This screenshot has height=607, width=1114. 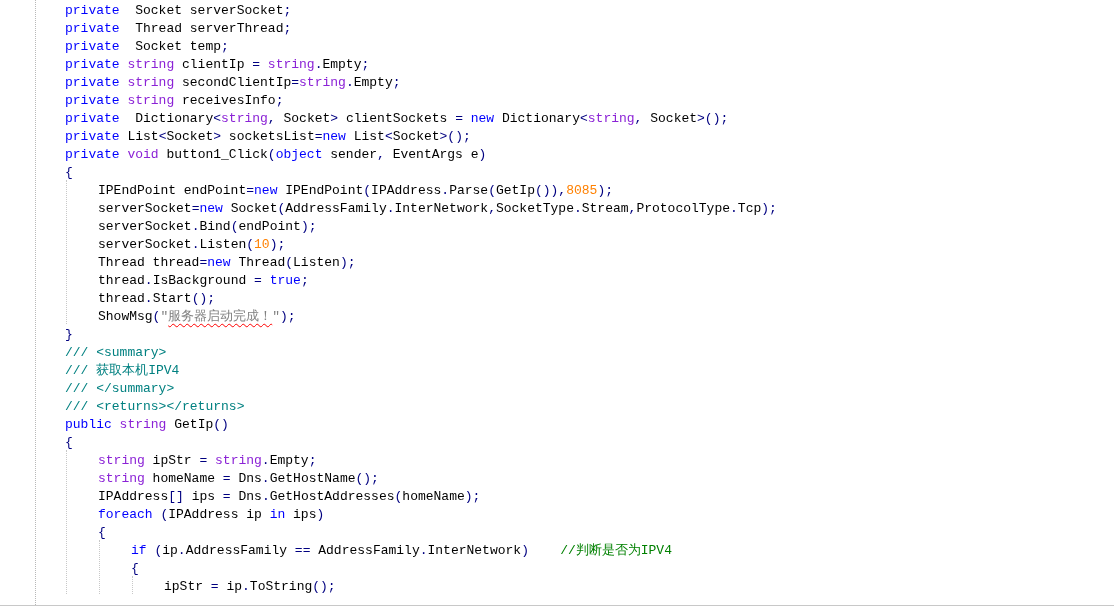 What do you see at coordinates (217, 65) in the screenshot?
I see `code-line: private string clientIp = string.Empty;` at bounding box center [217, 65].